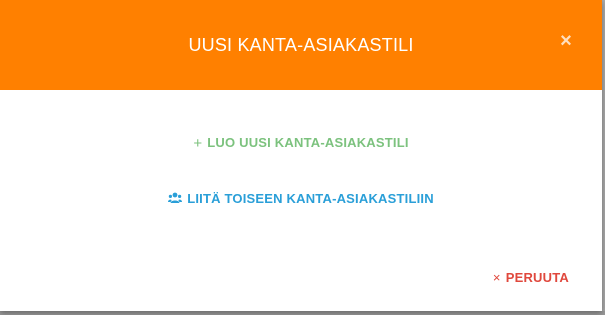 This screenshot has height=315, width=605. What do you see at coordinates (496, 277) in the screenshot?
I see `close-x-icon: ×` at bounding box center [496, 277].